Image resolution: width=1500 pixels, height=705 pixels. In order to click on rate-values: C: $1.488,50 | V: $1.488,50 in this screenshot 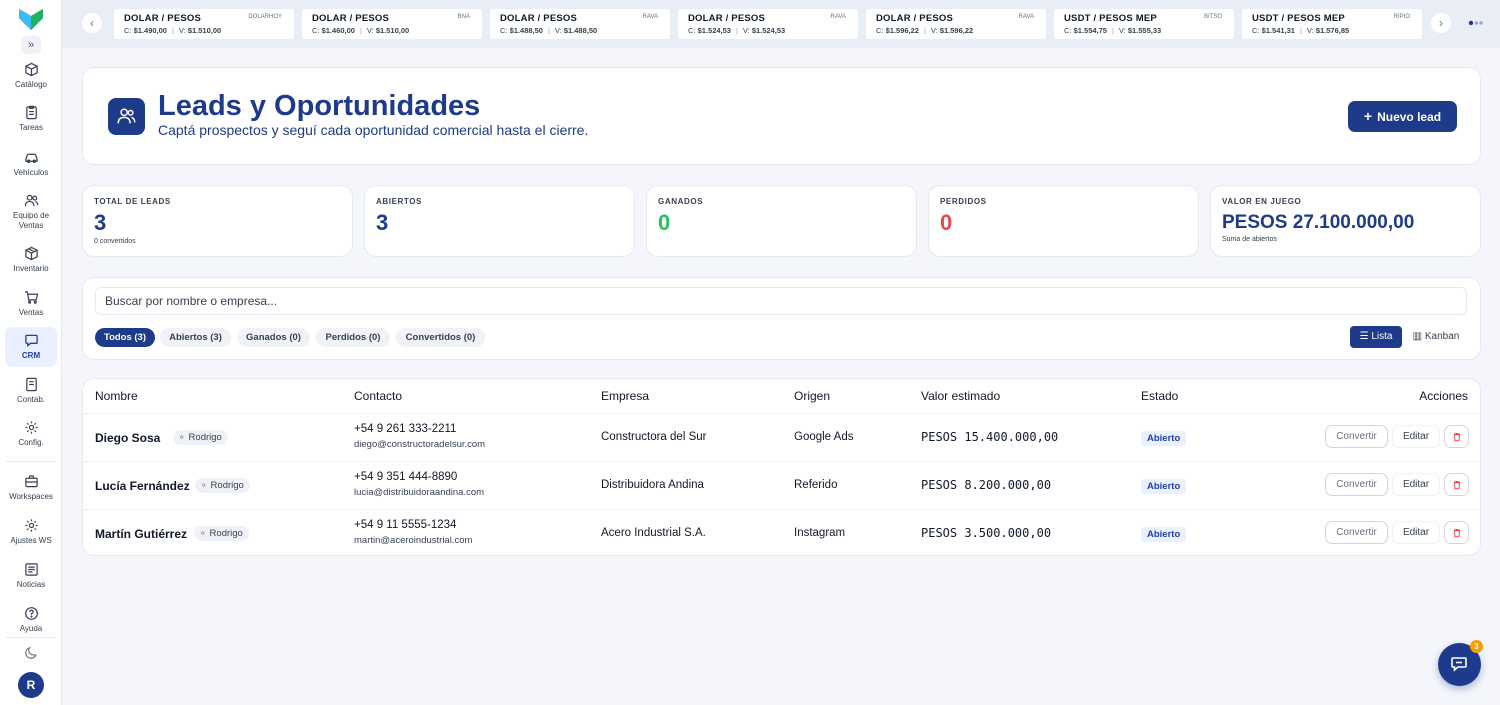, I will do `click(548, 30)`.